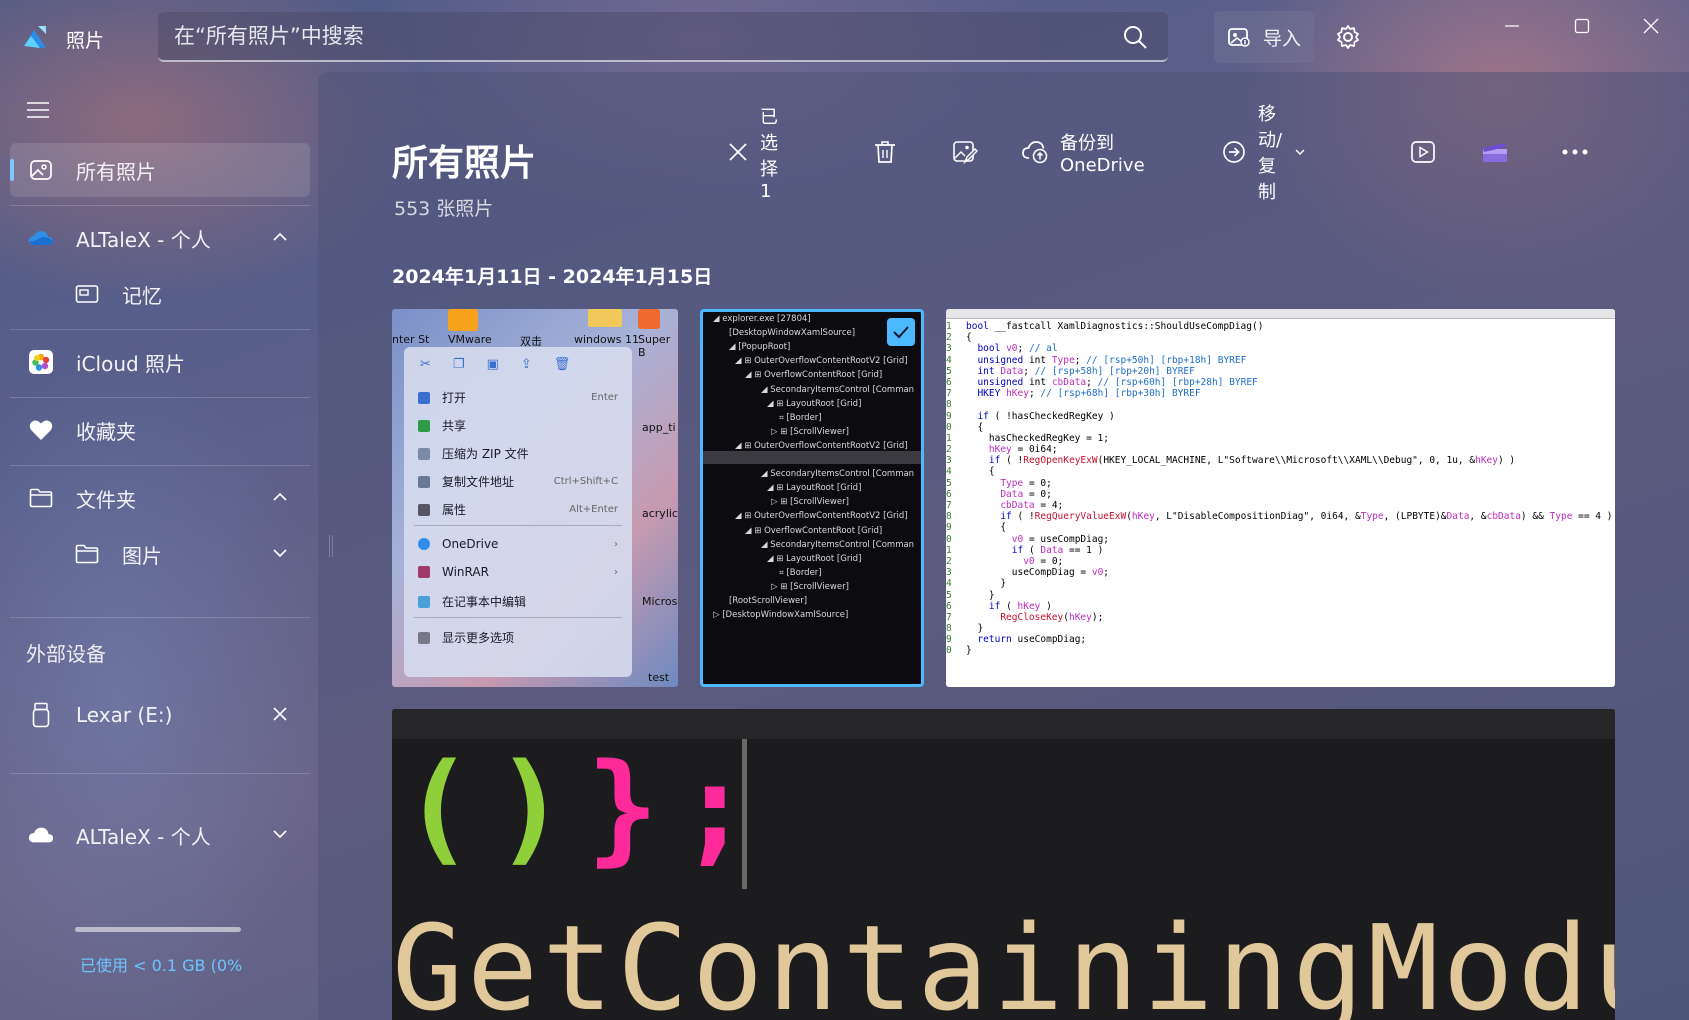  What do you see at coordinates (158, 929) in the screenshot?
I see `storage-usage-bar` at bounding box center [158, 929].